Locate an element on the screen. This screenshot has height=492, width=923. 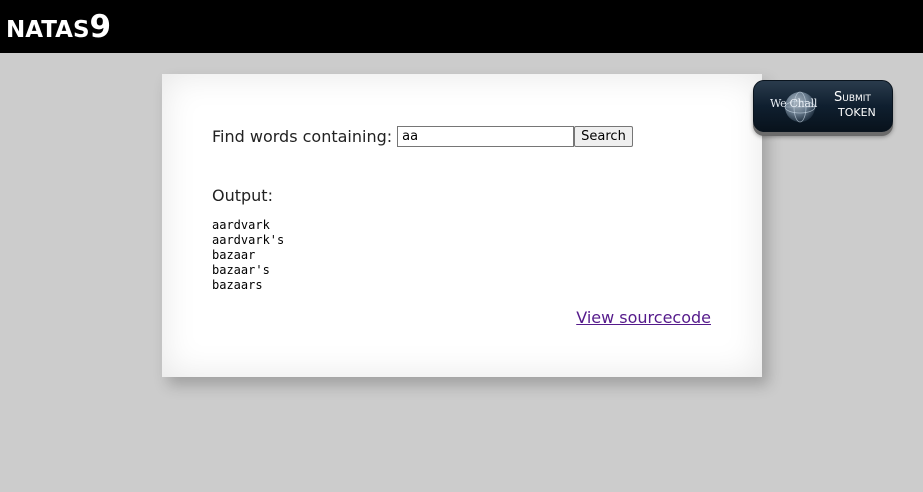
output-label: Output: is located at coordinates (242, 195).